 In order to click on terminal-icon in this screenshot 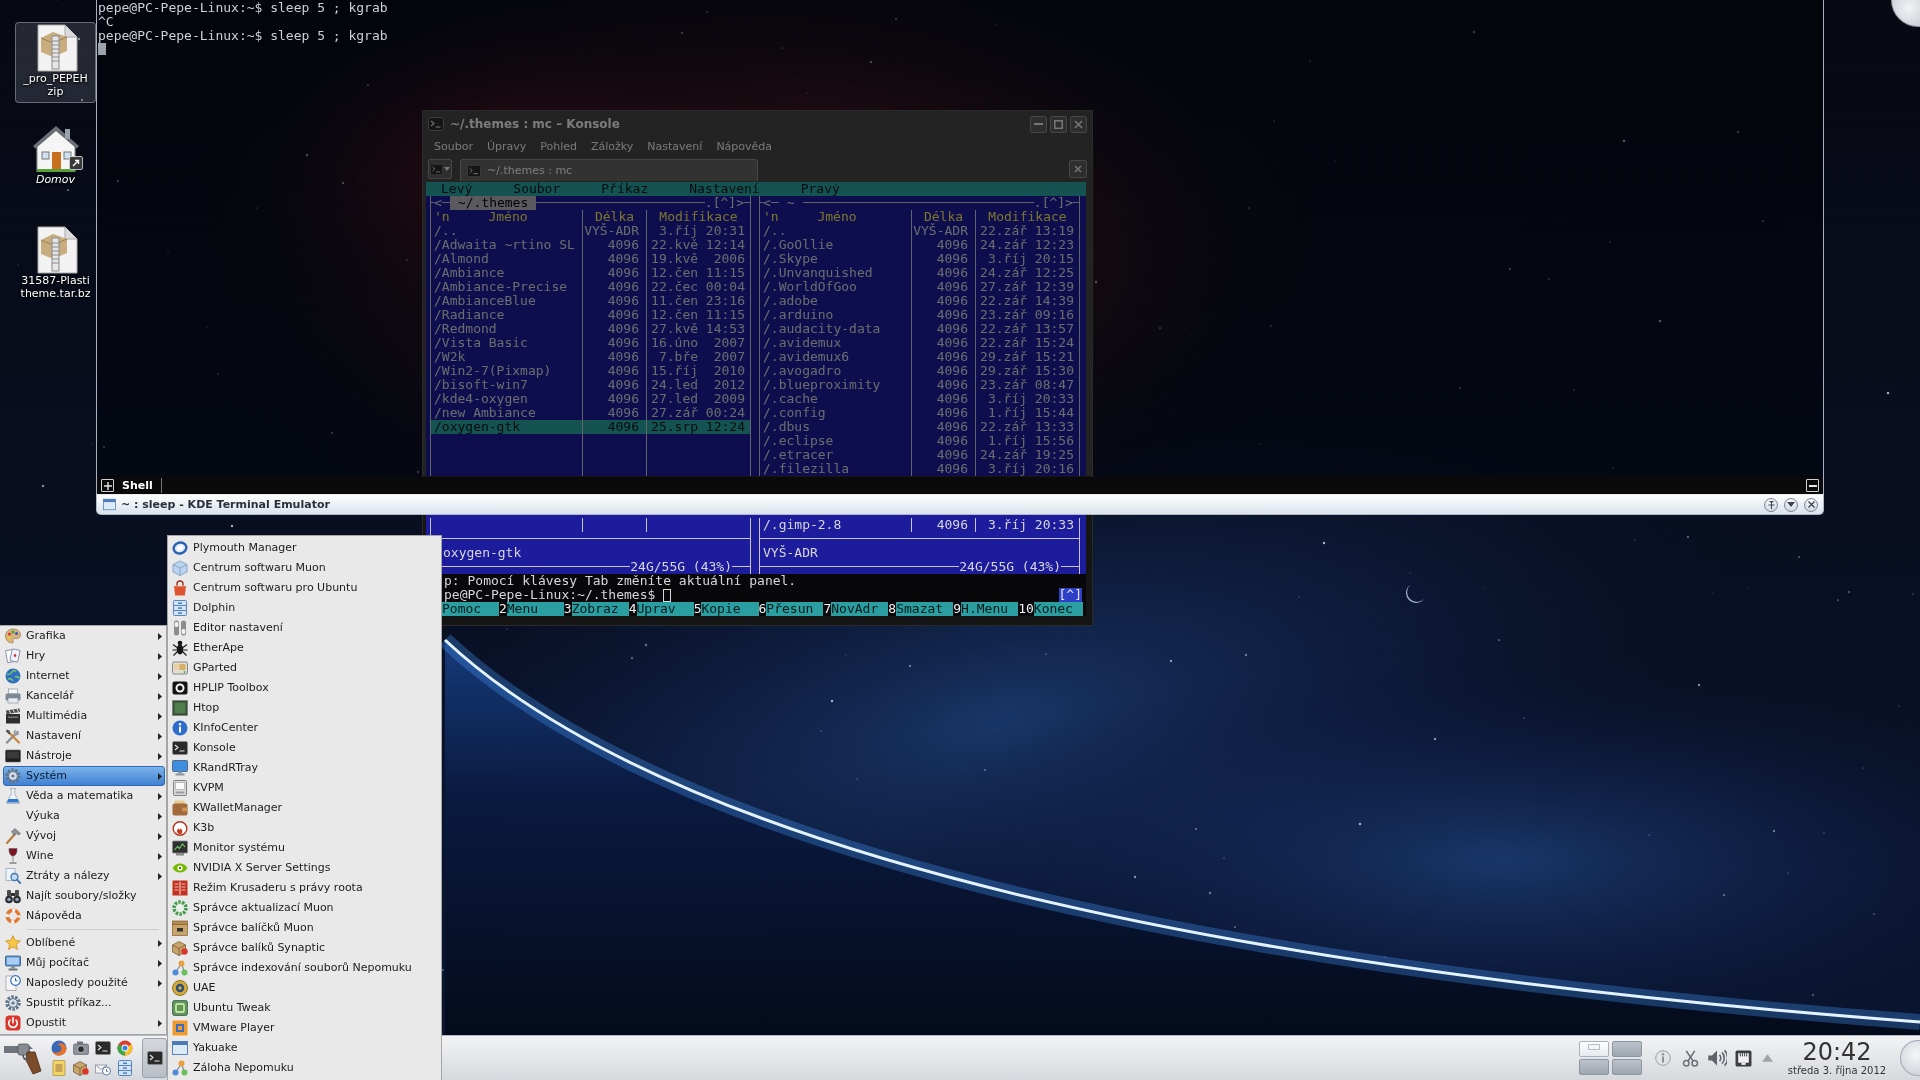, I will do `click(103, 1048)`.